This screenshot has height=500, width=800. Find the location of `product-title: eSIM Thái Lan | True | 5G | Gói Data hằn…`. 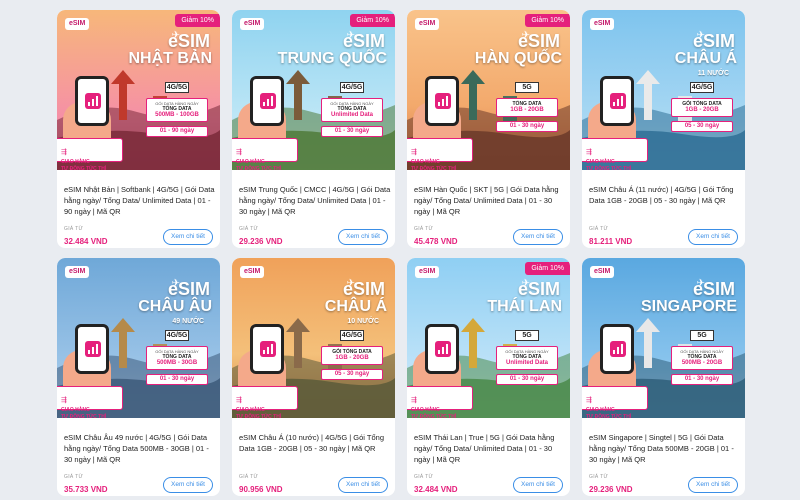

product-title: eSIM Thái Lan | True | 5G | Gói Data hằn… is located at coordinates (490, 448).